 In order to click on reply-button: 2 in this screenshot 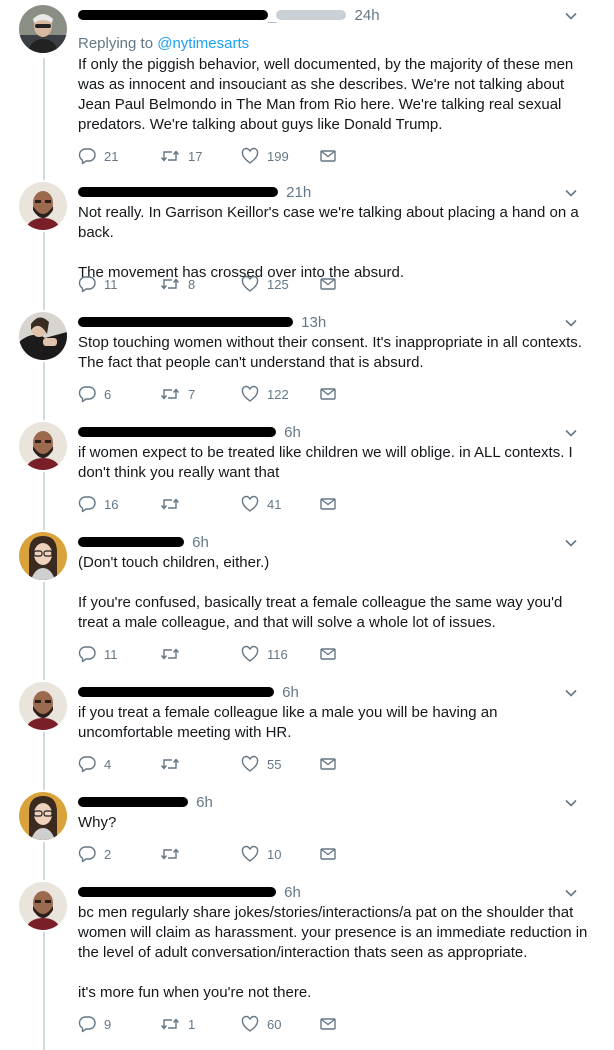, I will do `click(94, 854)`.